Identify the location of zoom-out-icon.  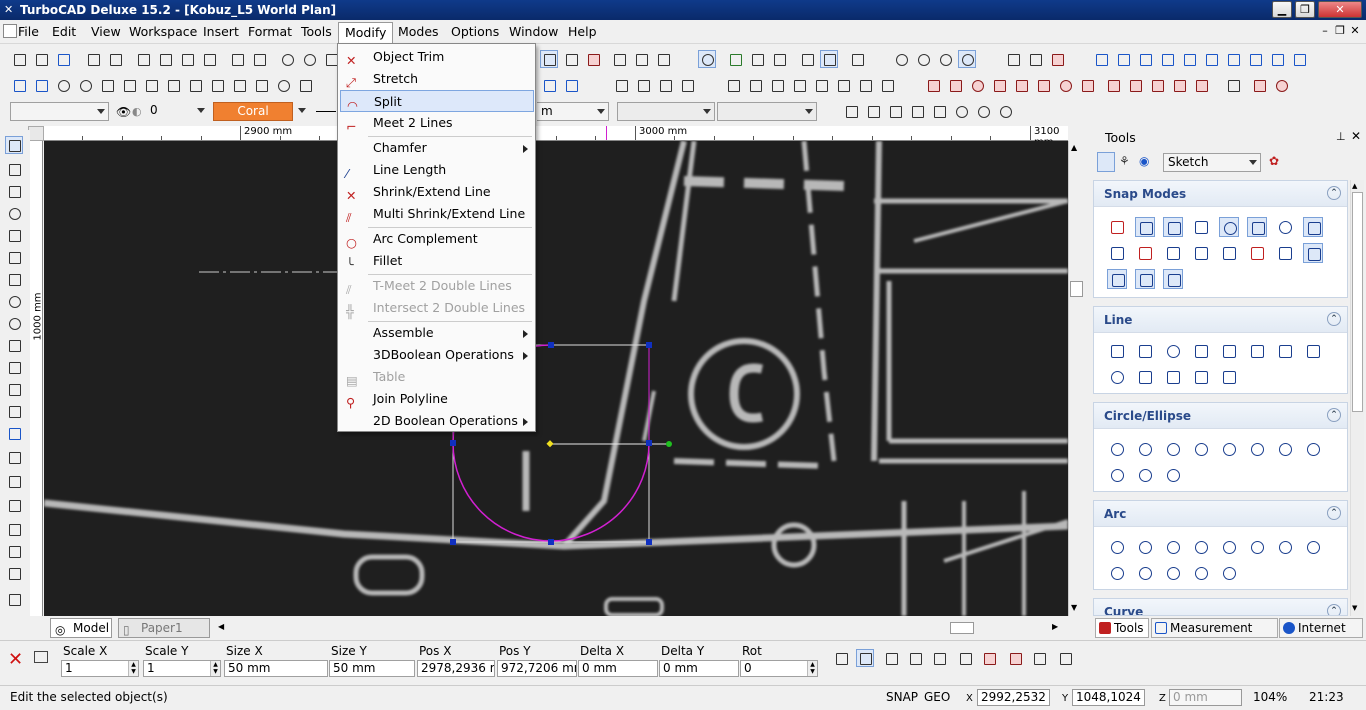
(309, 59).